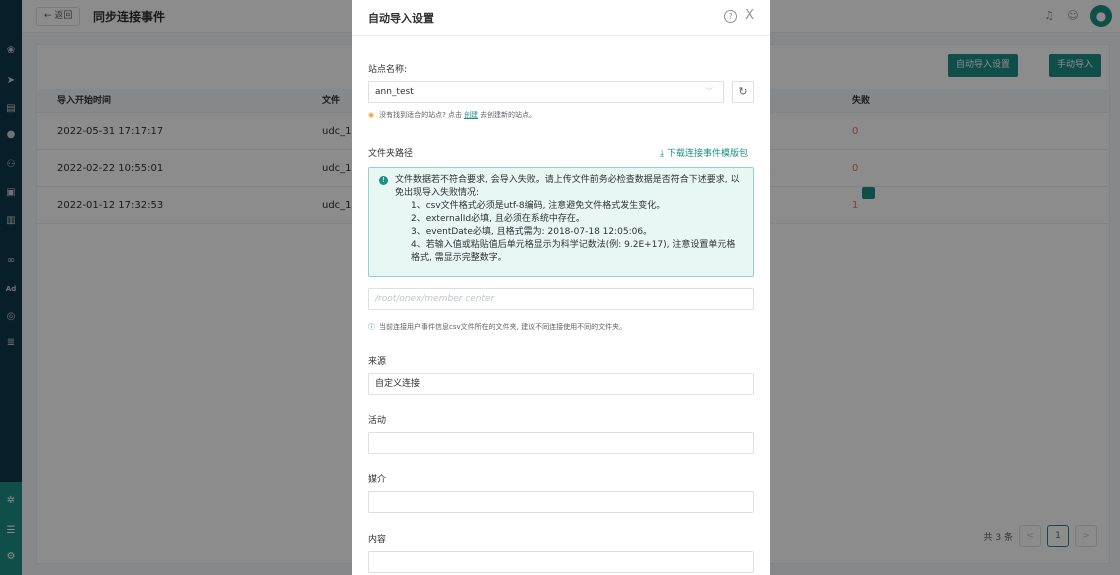 This screenshot has height=575, width=1120. Describe the element at coordinates (371, 327) in the screenshot. I see `info-circle-icon: ⓘ` at that location.